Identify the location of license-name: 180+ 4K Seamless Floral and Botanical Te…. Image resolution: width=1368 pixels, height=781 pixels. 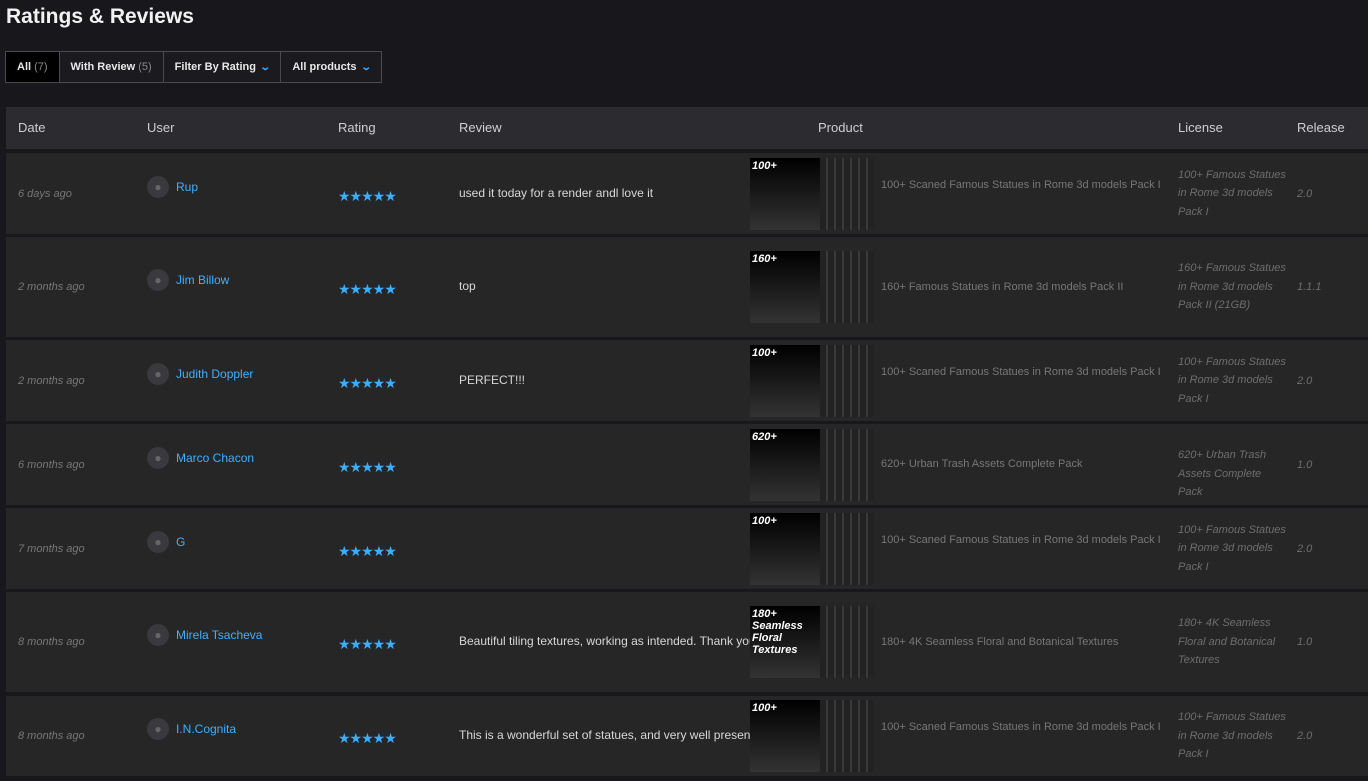
(1227, 642).